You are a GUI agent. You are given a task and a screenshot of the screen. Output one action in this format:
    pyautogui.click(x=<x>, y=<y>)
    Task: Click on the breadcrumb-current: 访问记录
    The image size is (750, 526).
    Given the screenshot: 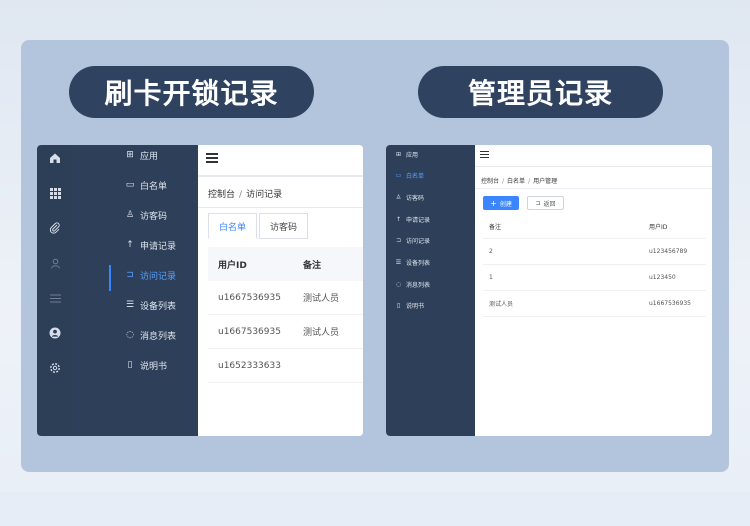 What is the action you would take?
    pyautogui.click(x=264, y=195)
    